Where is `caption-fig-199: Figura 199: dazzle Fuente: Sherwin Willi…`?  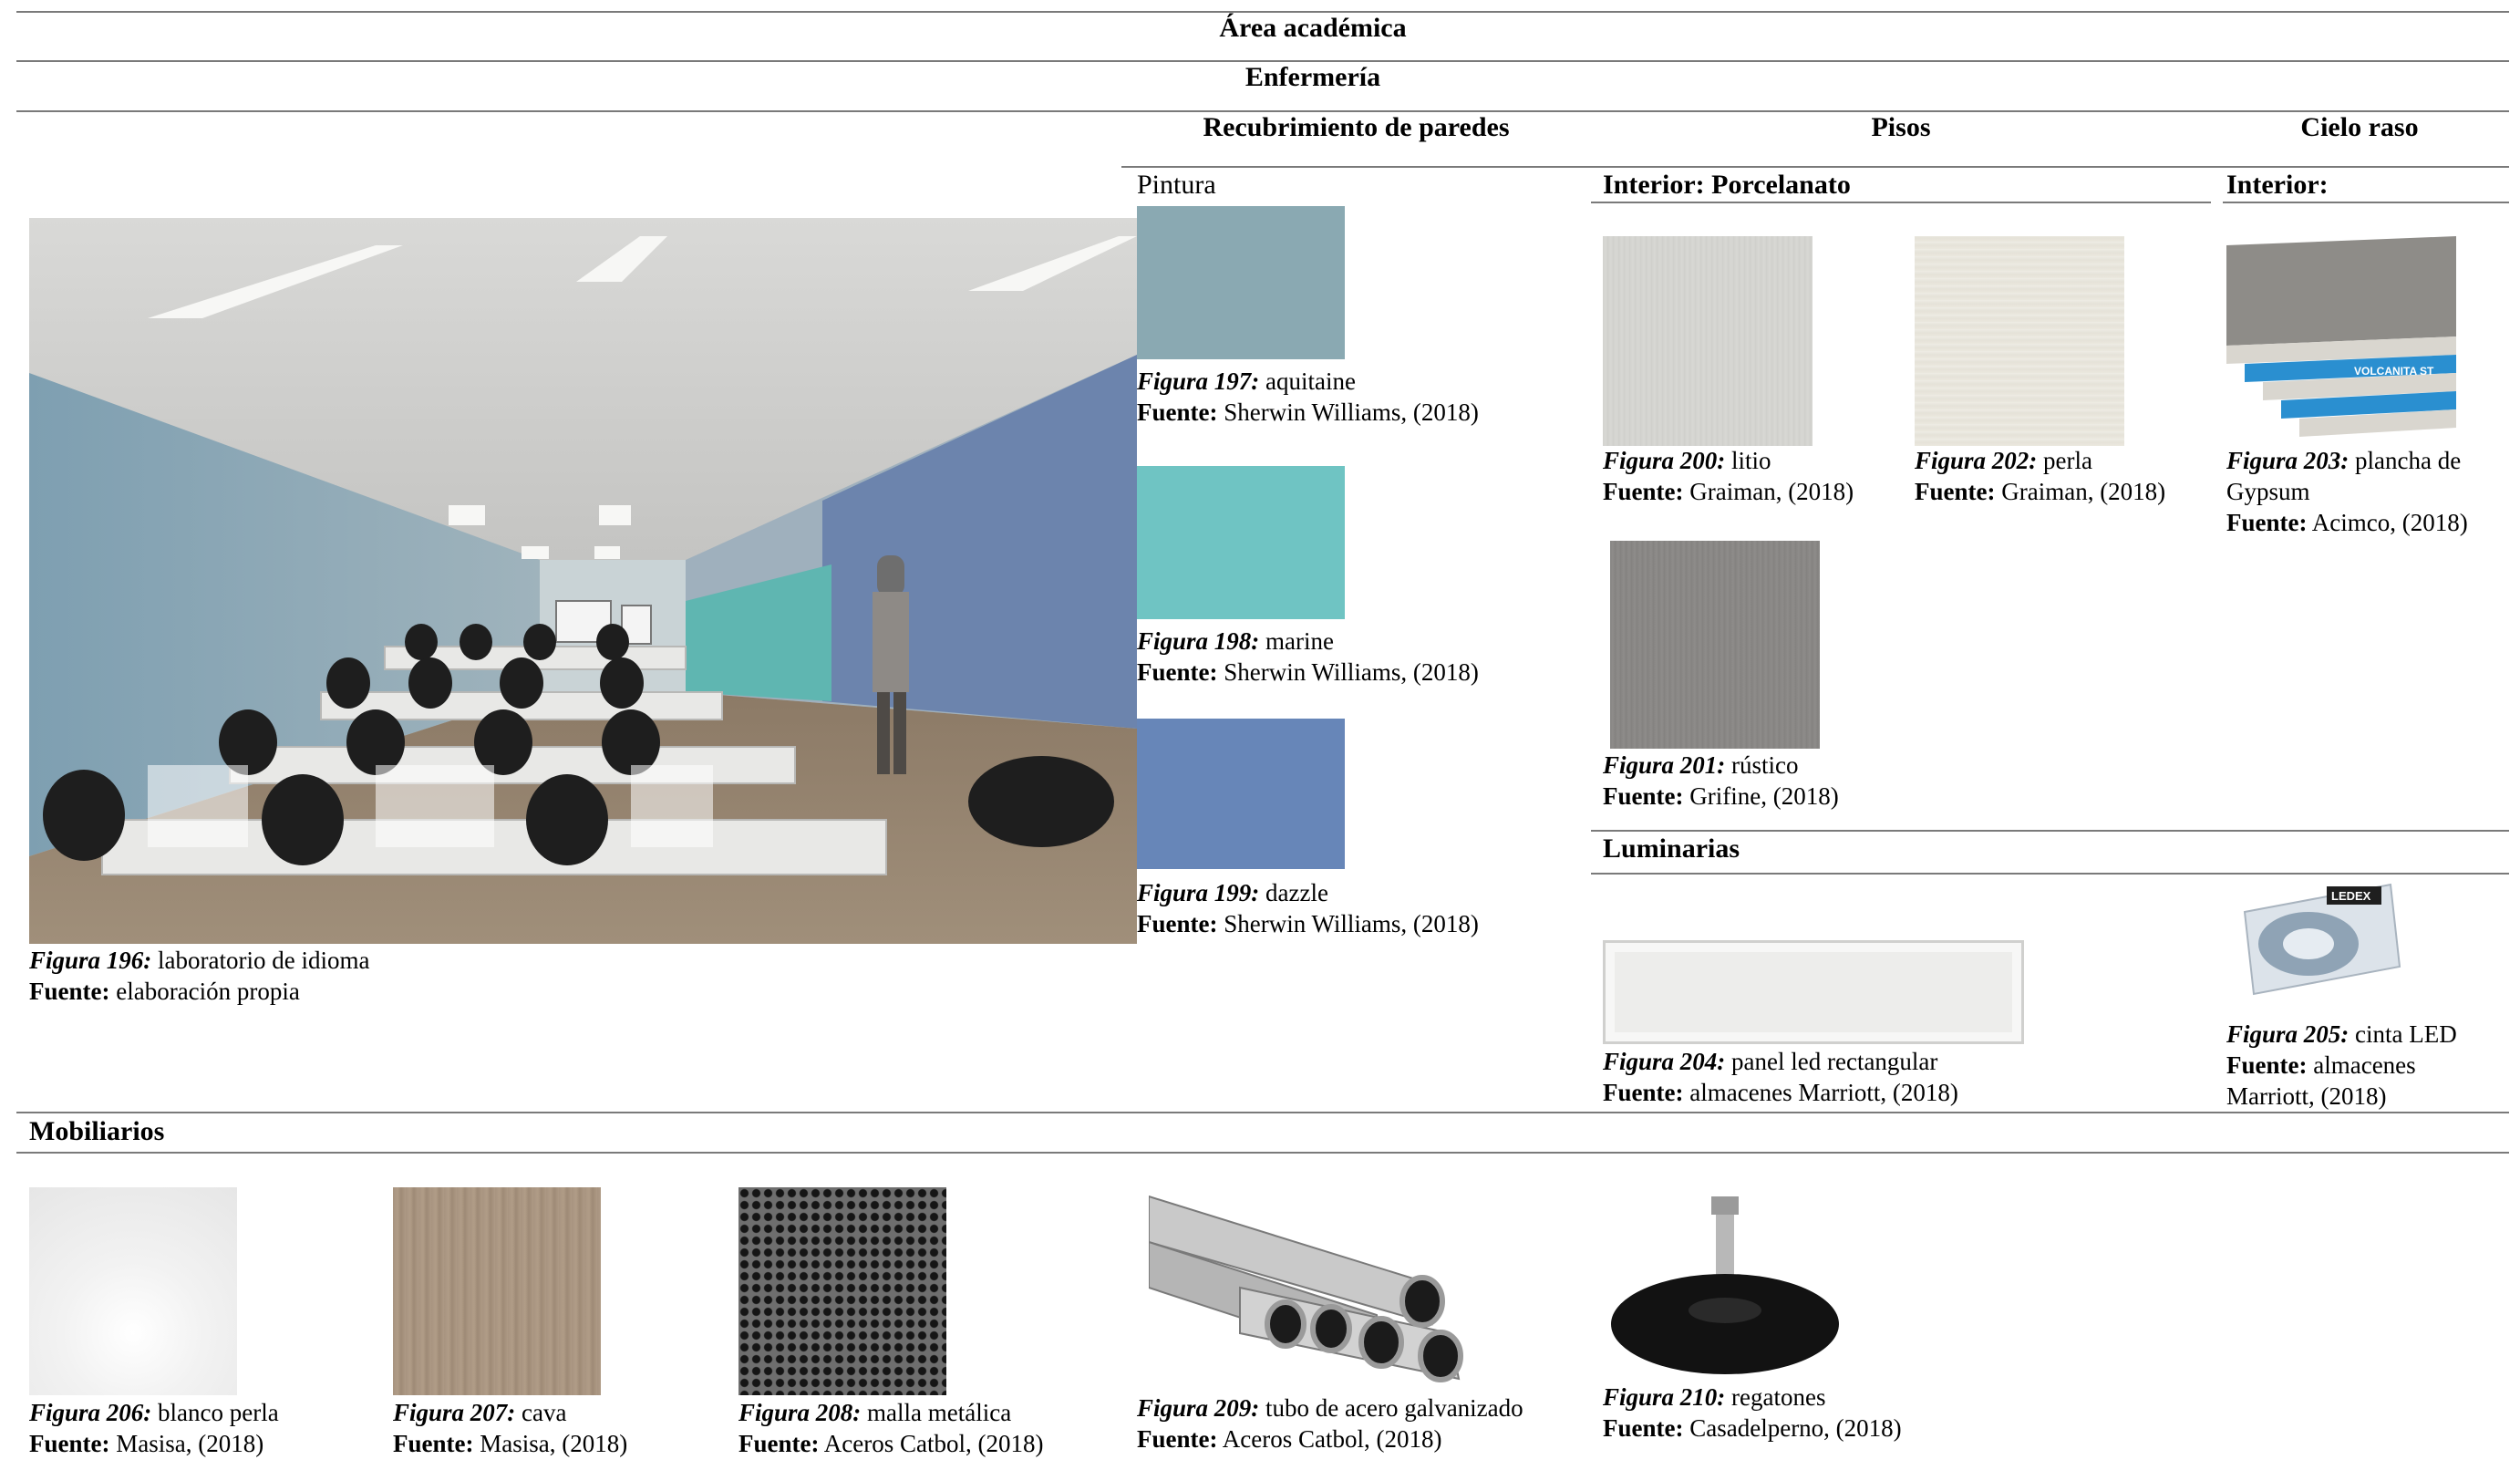 caption-fig-199: Figura 199: dazzle Fuente: Sherwin Willi… is located at coordinates (1308, 908).